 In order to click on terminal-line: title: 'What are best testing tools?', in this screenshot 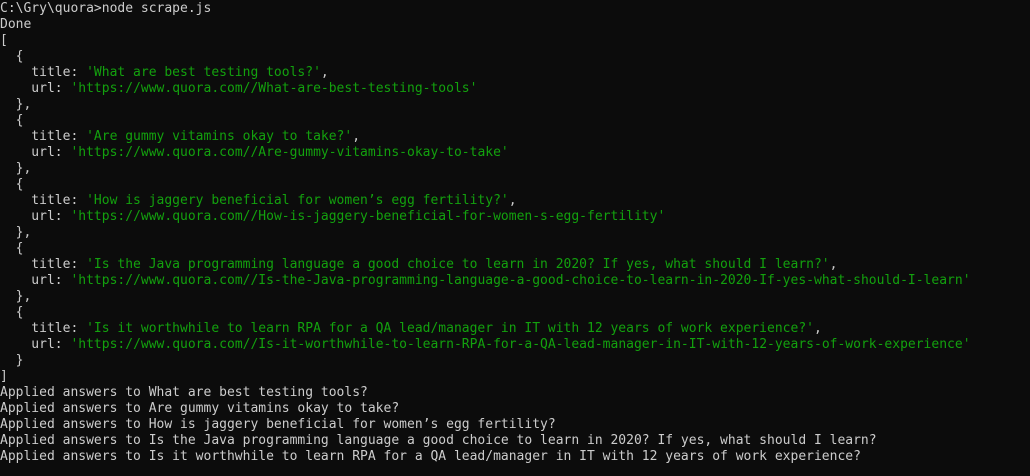, I will do `click(485, 73)`.